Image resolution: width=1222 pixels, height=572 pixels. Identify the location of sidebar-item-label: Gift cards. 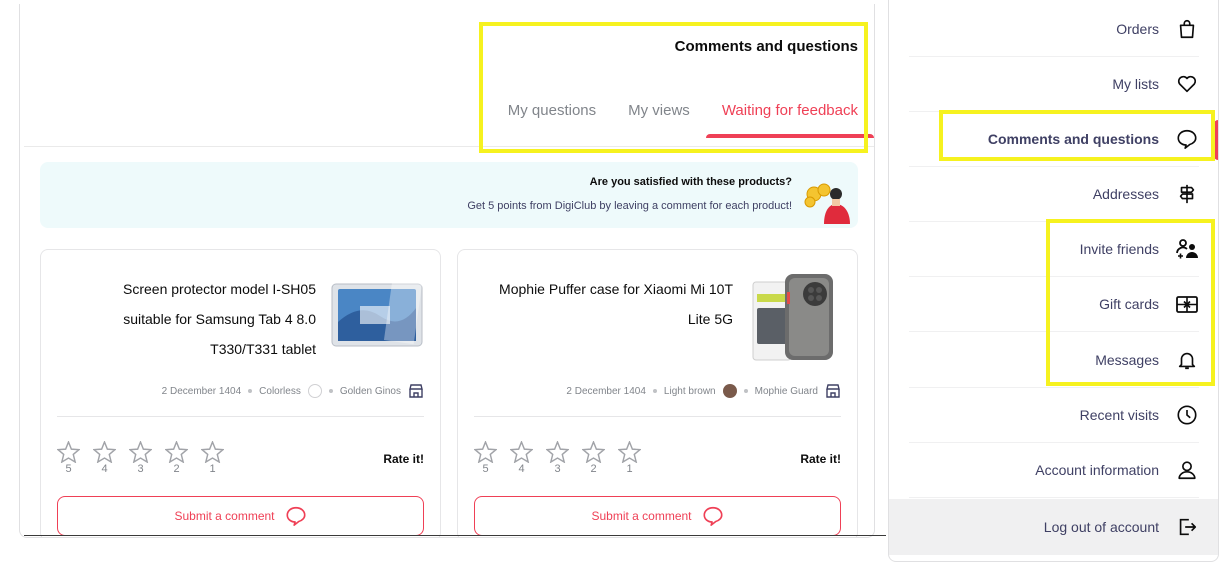
(1129, 304).